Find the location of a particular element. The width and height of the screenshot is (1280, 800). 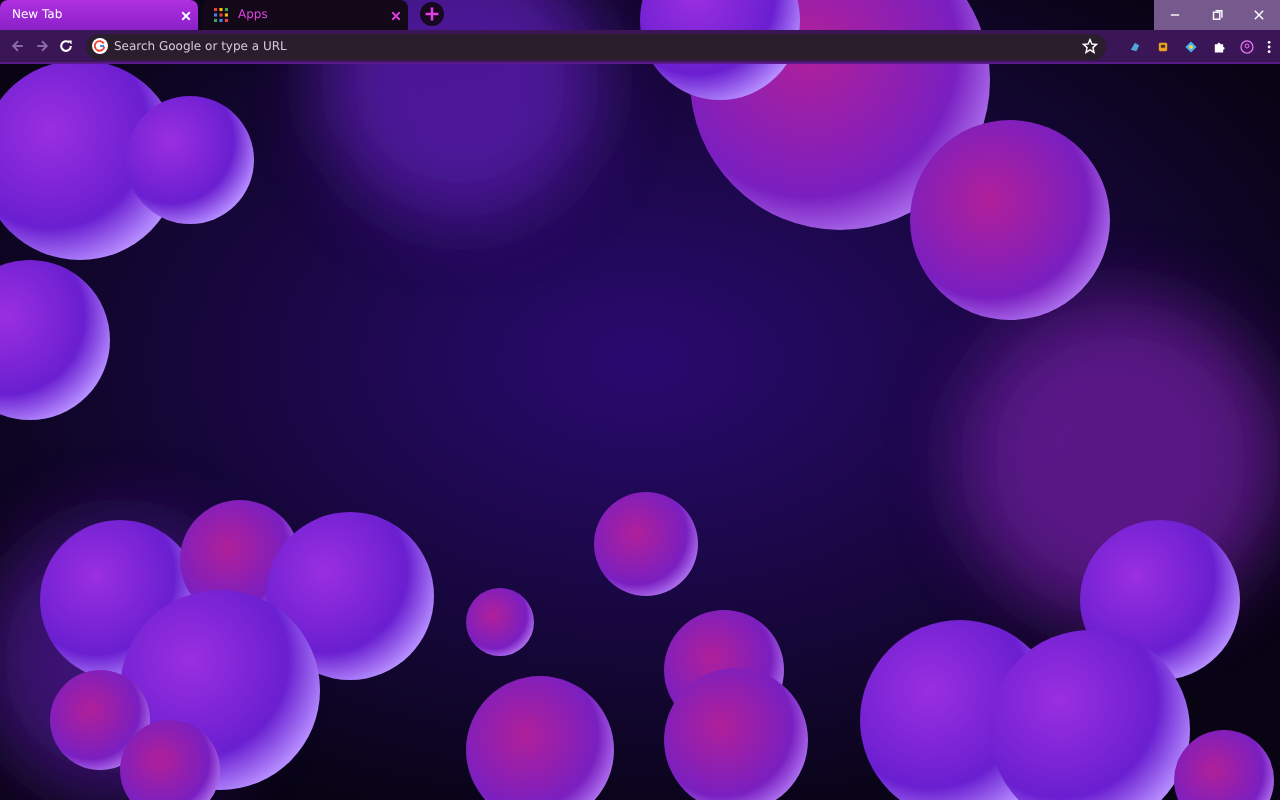

menu-icon is located at coordinates (1268, 46).